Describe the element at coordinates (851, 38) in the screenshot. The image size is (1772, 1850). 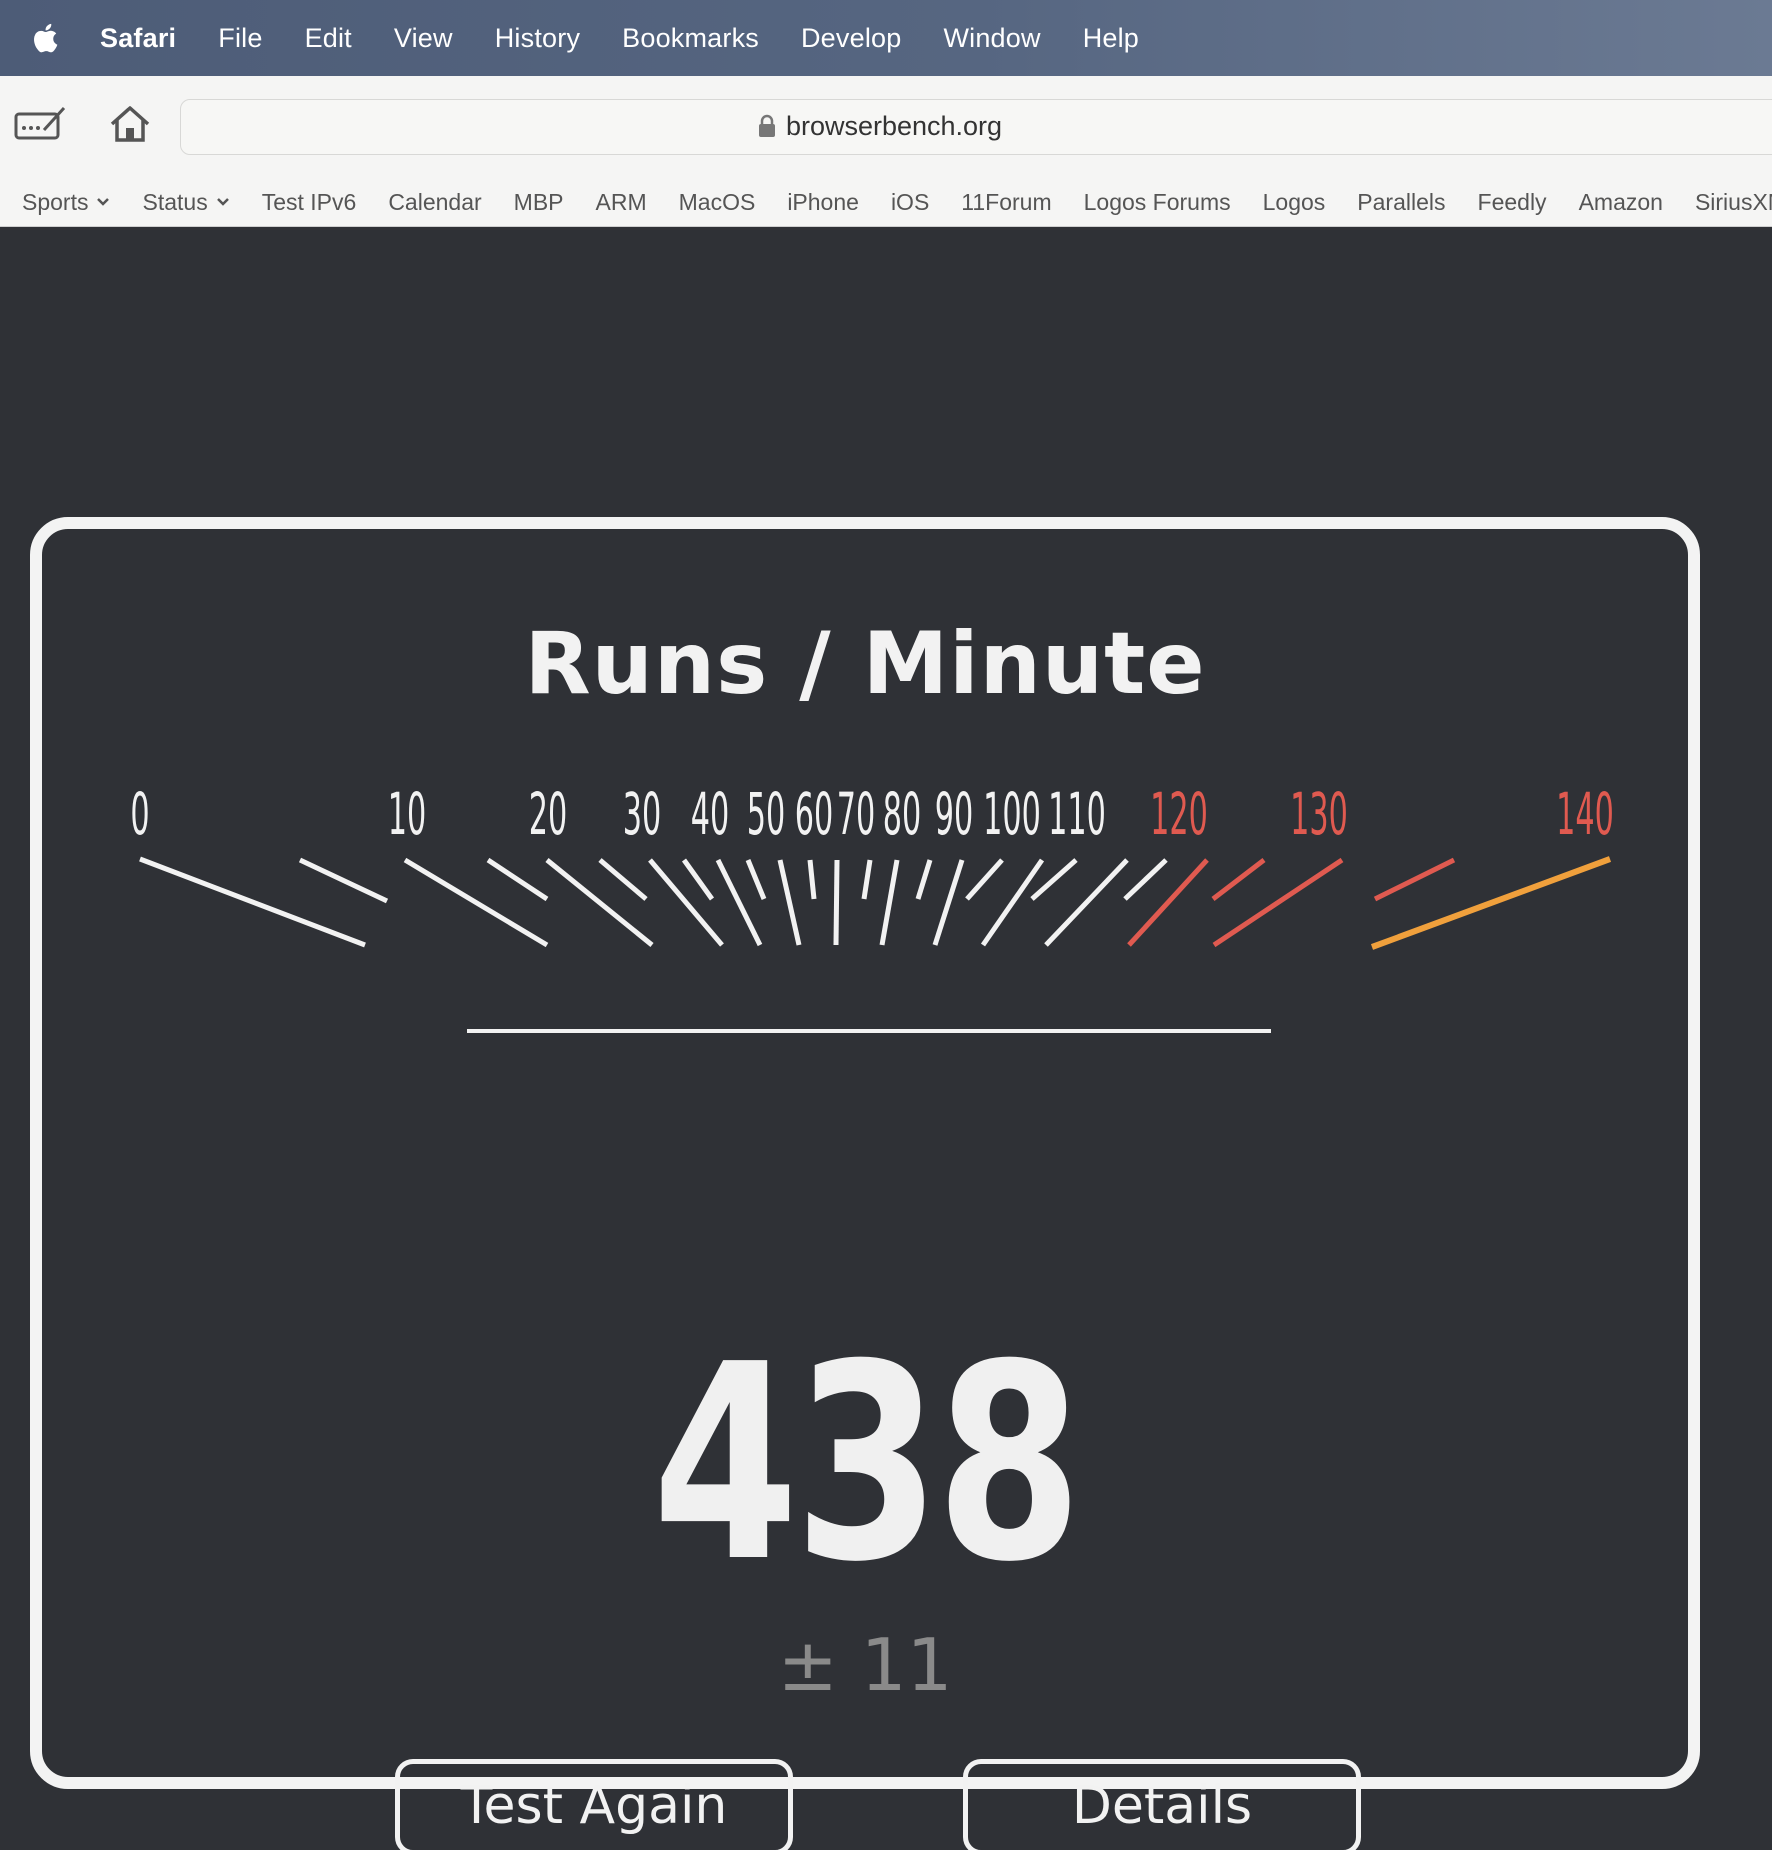
I see `menu-develop: Develop` at that location.